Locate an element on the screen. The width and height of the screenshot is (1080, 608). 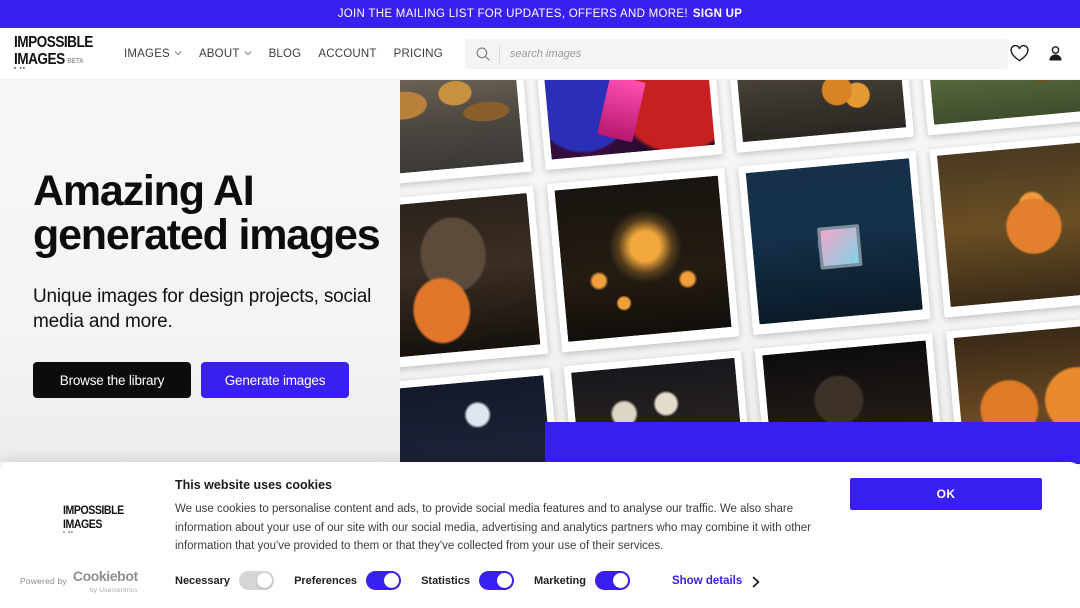
nav-label: IMAGES is located at coordinates (147, 53).